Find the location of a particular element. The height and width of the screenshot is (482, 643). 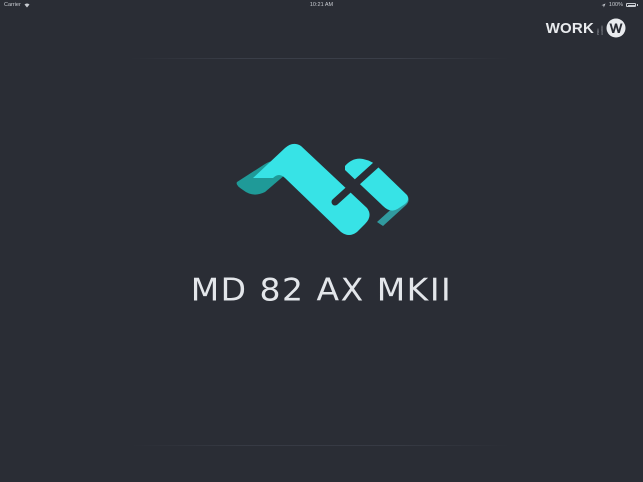

battery-fill is located at coordinates (631, 5).